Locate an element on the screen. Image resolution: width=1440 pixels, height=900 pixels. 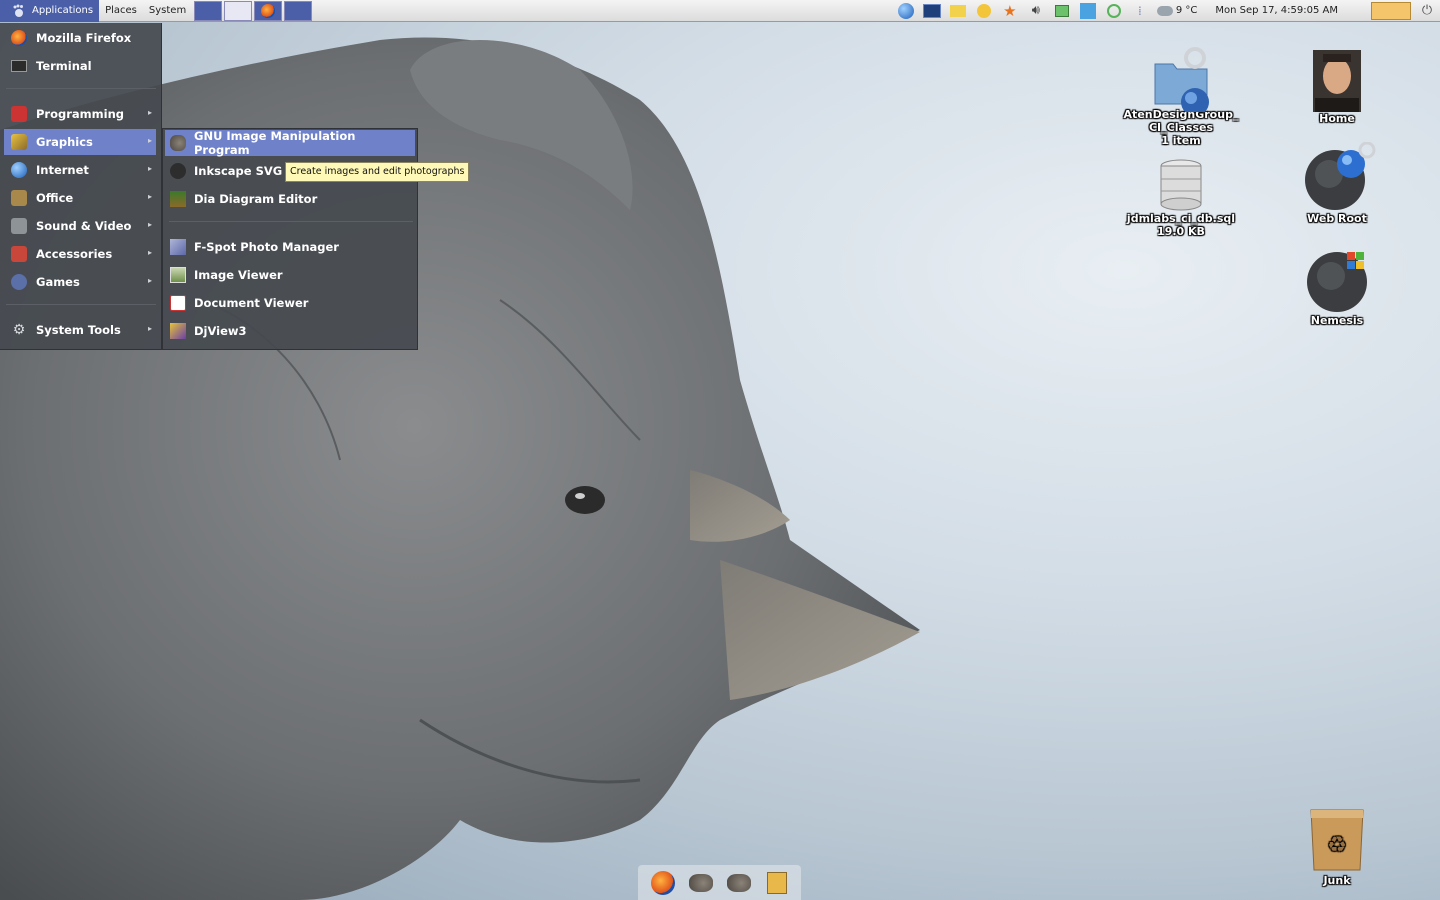
update-icon is located at coordinates (1114, 11).